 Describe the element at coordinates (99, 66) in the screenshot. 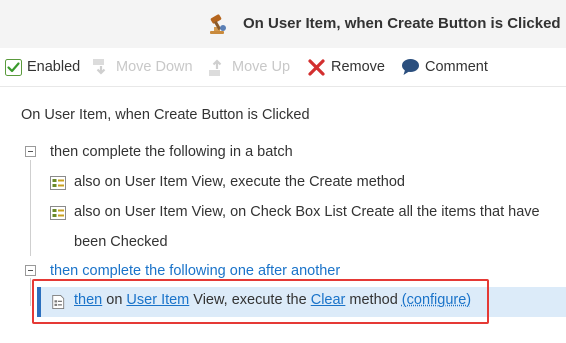

I see `move-down-icon` at that location.